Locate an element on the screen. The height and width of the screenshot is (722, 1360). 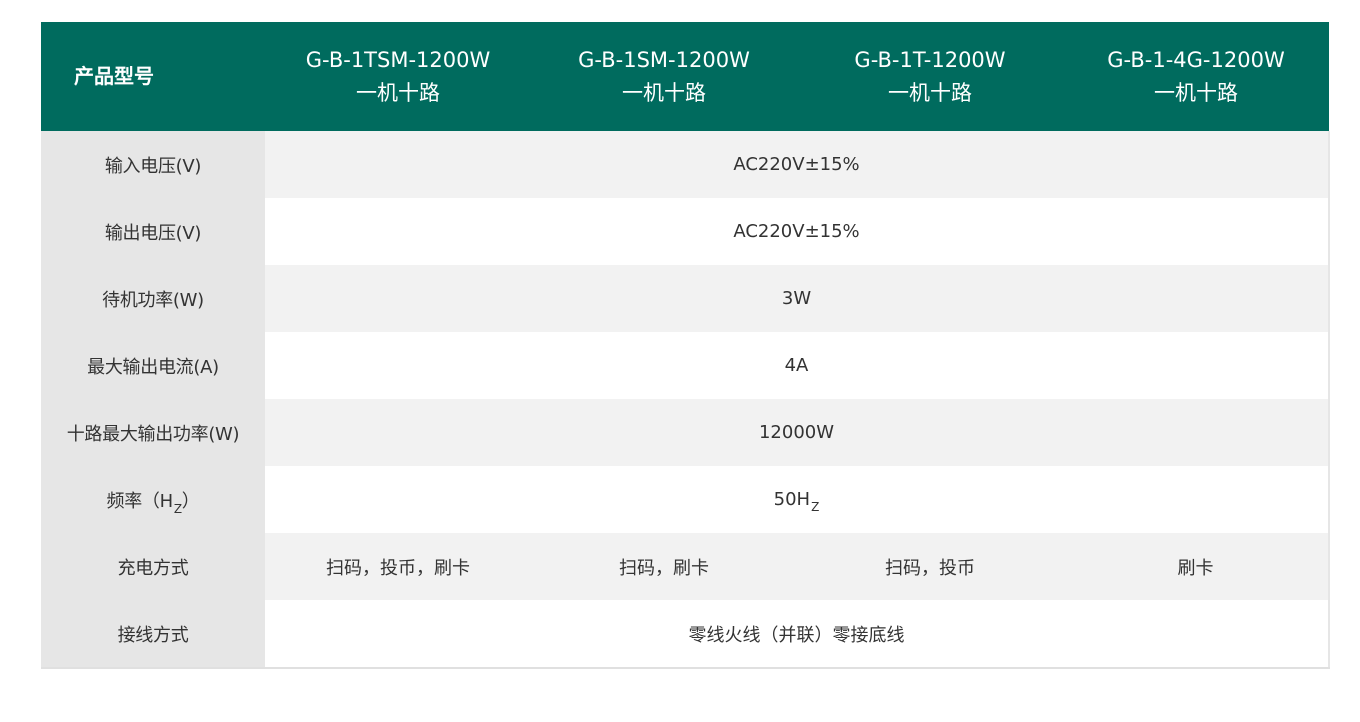
row-label: 频率（HZ） is located at coordinates (153, 499).